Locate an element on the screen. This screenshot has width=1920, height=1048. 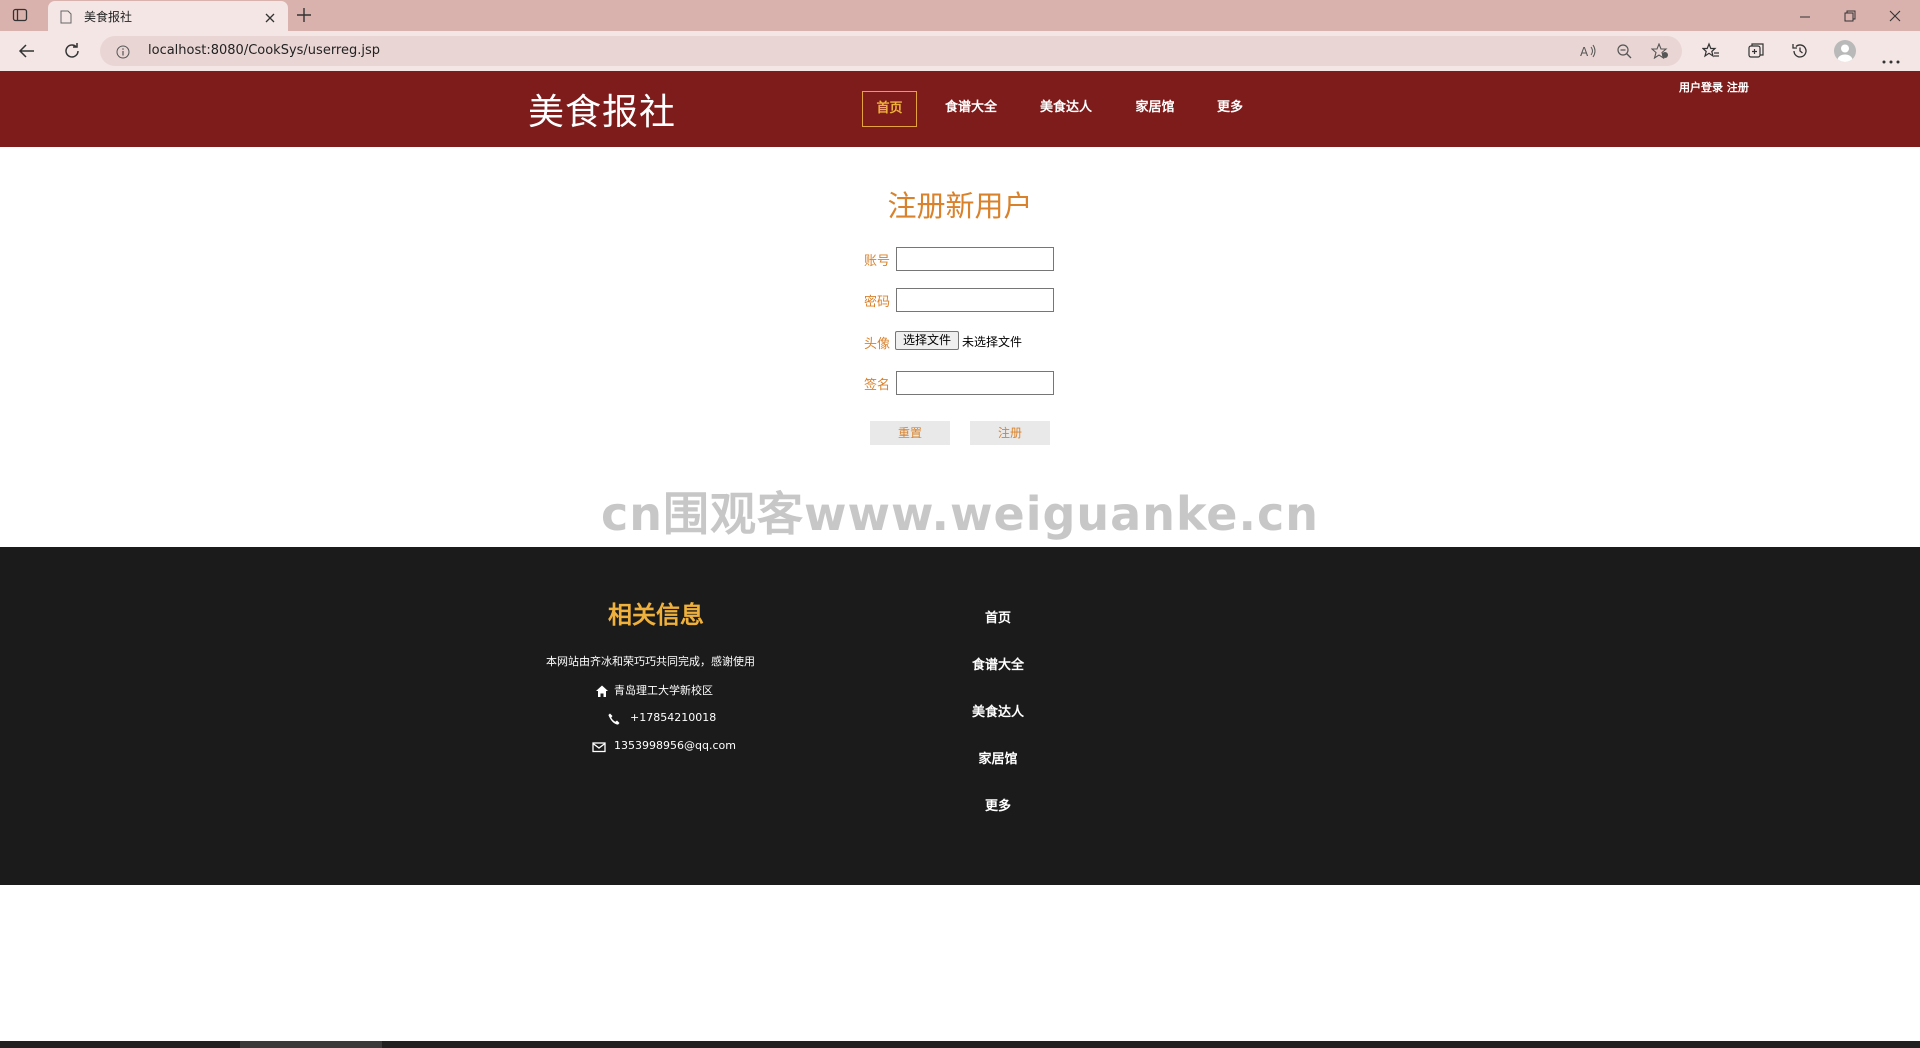
envelope-icon is located at coordinates (599, 746).